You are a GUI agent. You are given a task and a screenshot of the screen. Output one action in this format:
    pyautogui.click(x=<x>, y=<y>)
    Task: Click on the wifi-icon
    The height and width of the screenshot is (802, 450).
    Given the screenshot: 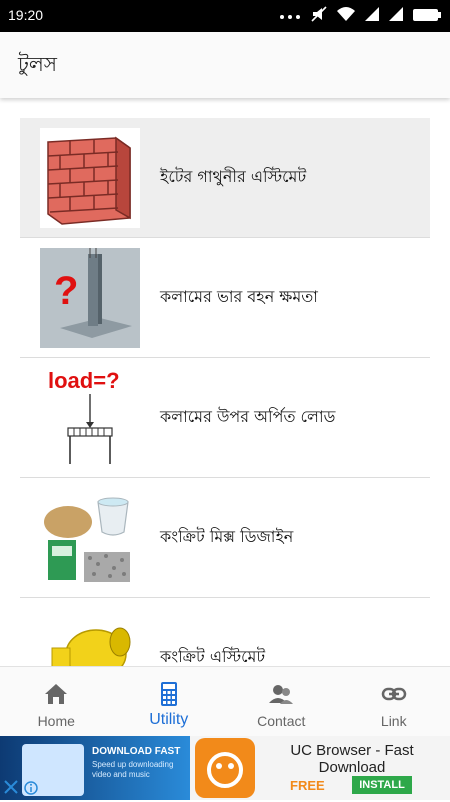 What is the action you would take?
    pyautogui.click(x=346, y=16)
    